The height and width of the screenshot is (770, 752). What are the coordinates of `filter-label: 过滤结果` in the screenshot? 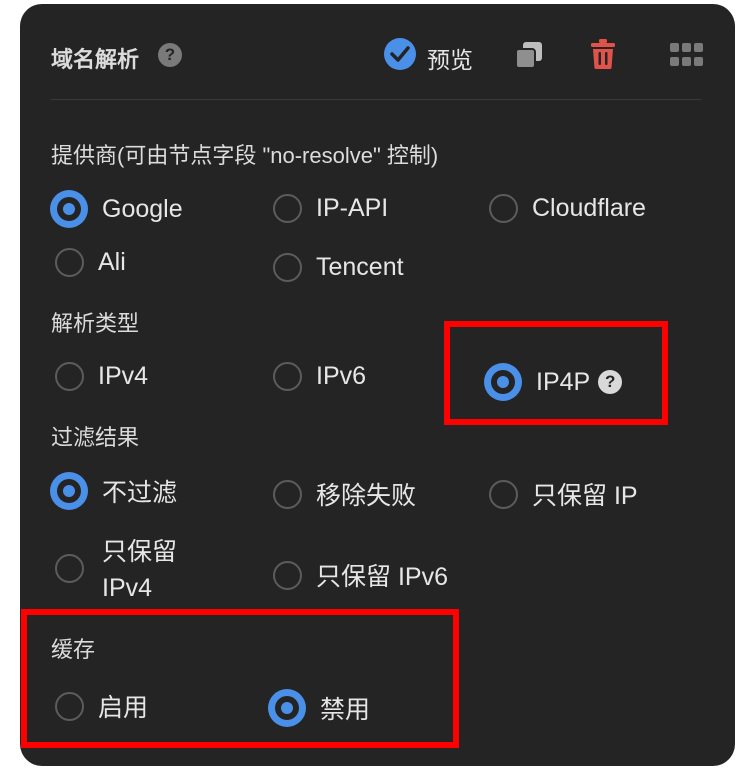 It's located at (95, 437).